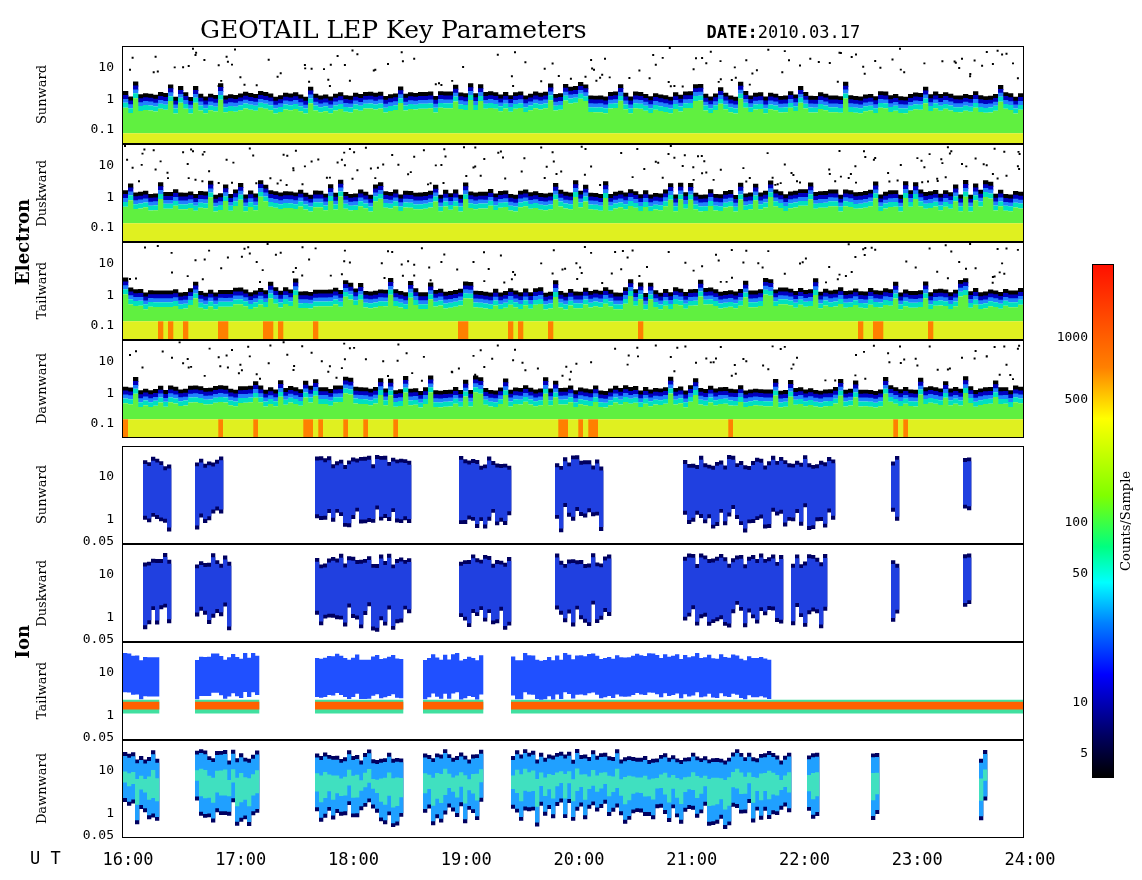  Describe the element at coordinates (23, 242) in the screenshot. I see `group-label: Electron` at that location.